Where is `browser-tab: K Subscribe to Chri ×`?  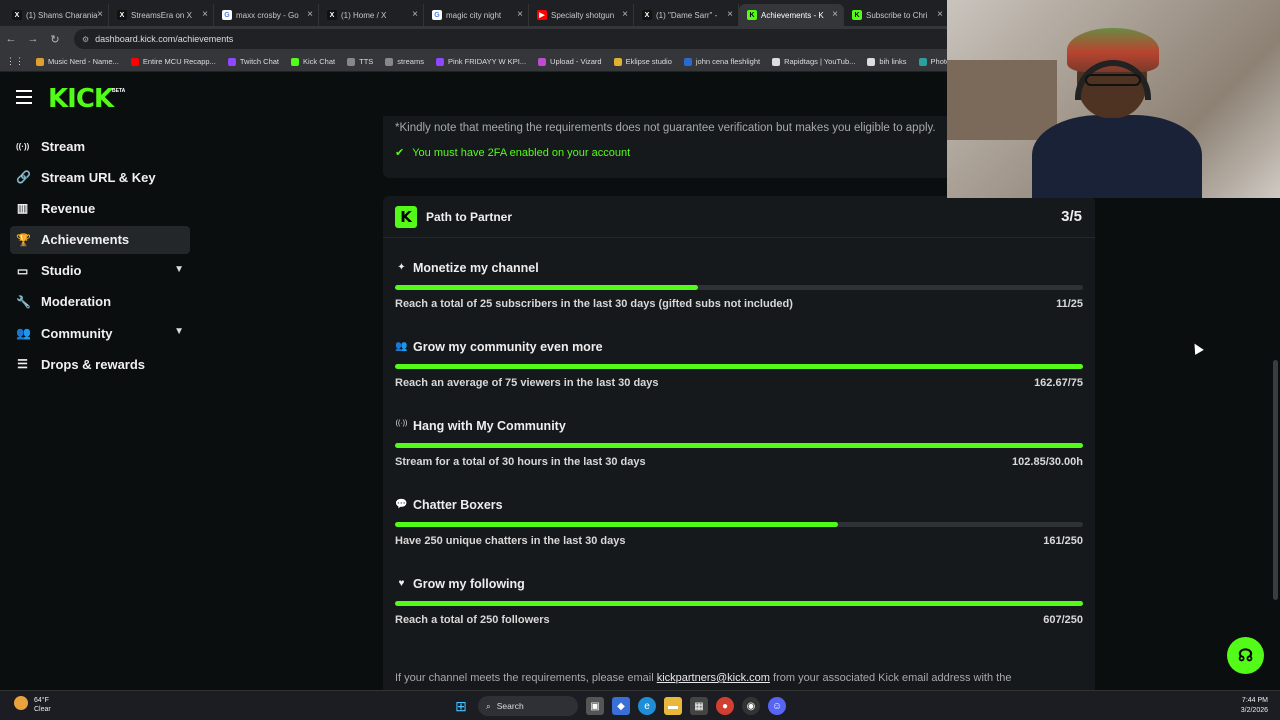
browser-tab: K Subscribe to Chri × is located at coordinates (896, 15).